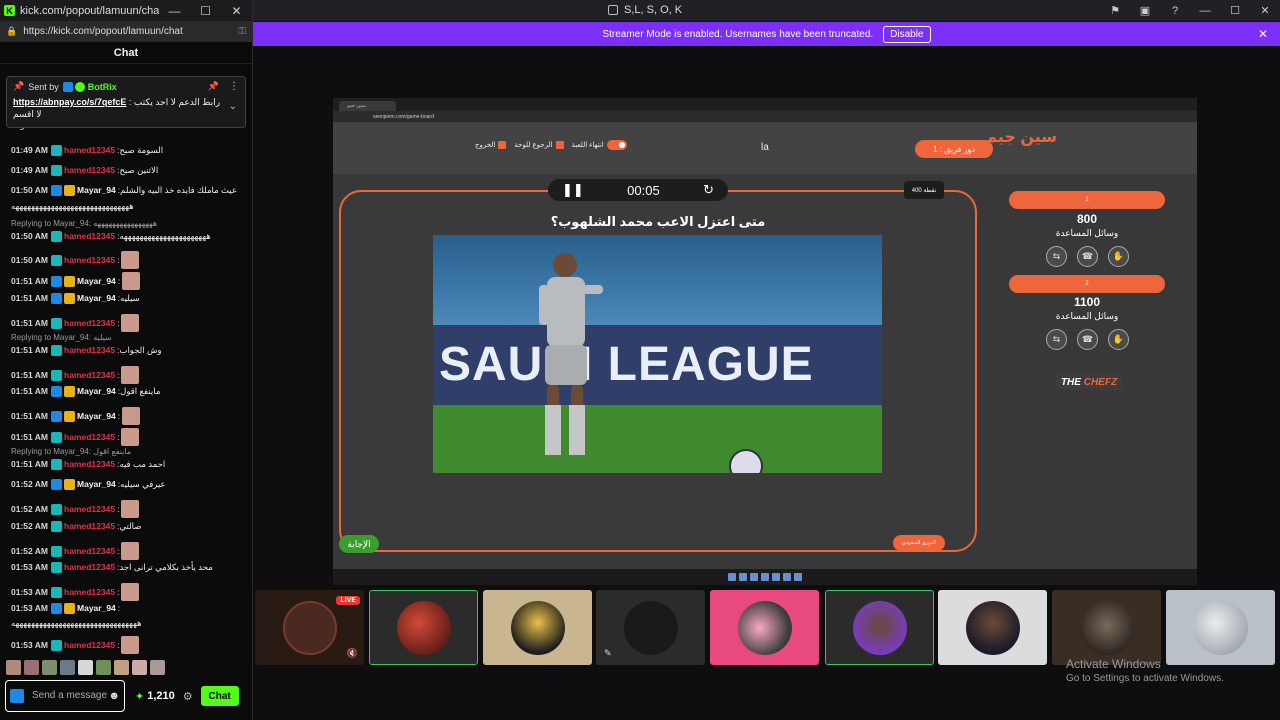 The width and height of the screenshot is (1280, 720). What do you see at coordinates (30, 374) in the screenshot?
I see `message-timestamp: 01:51 AM` at bounding box center [30, 374].